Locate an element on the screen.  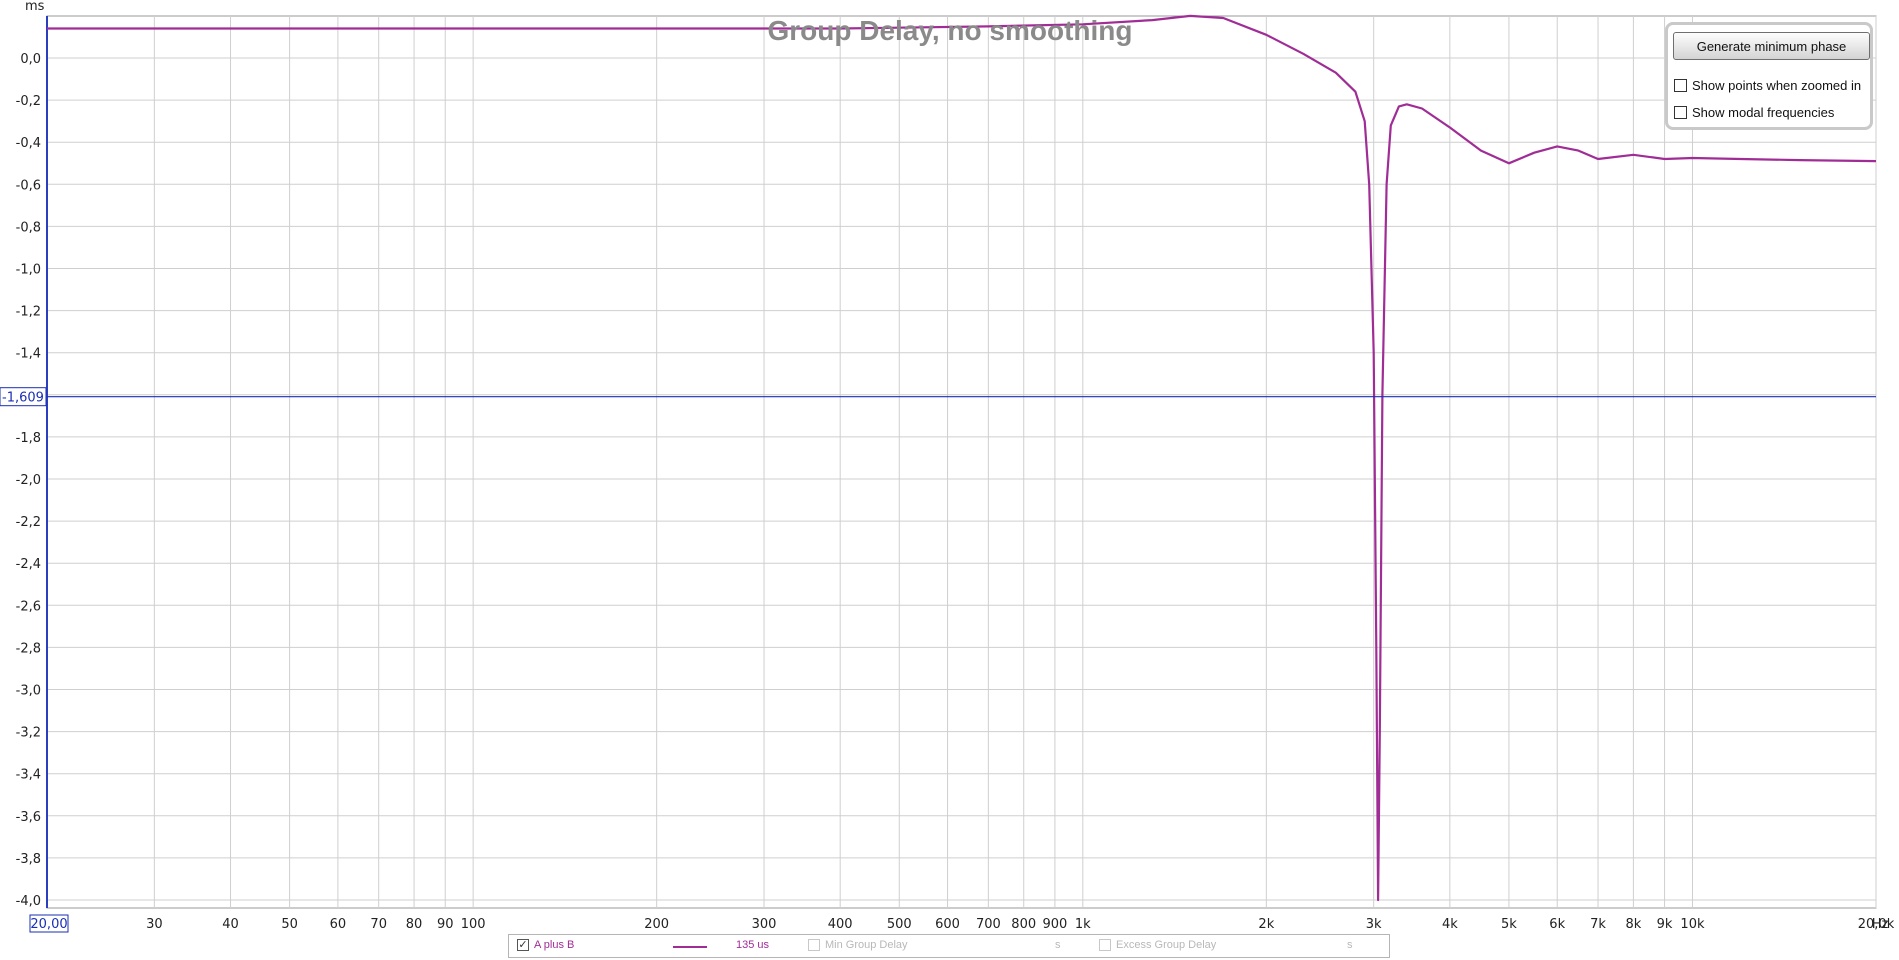
y-tick-label: -0,4 is located at coordinates (28, 143).